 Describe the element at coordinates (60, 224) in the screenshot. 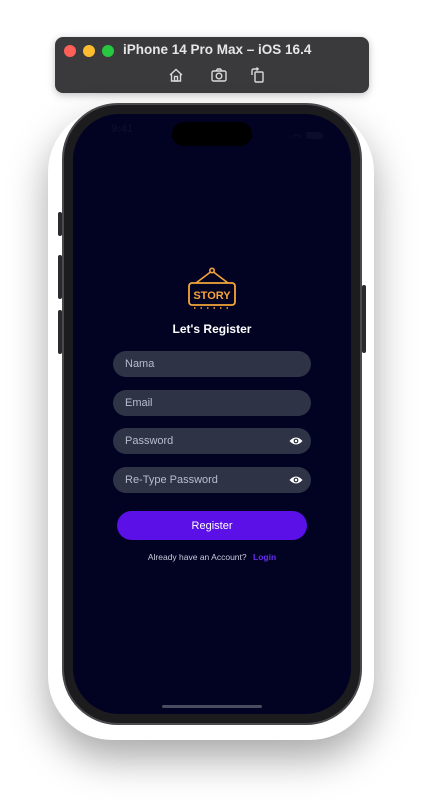

I see `silent-switch` at that location.